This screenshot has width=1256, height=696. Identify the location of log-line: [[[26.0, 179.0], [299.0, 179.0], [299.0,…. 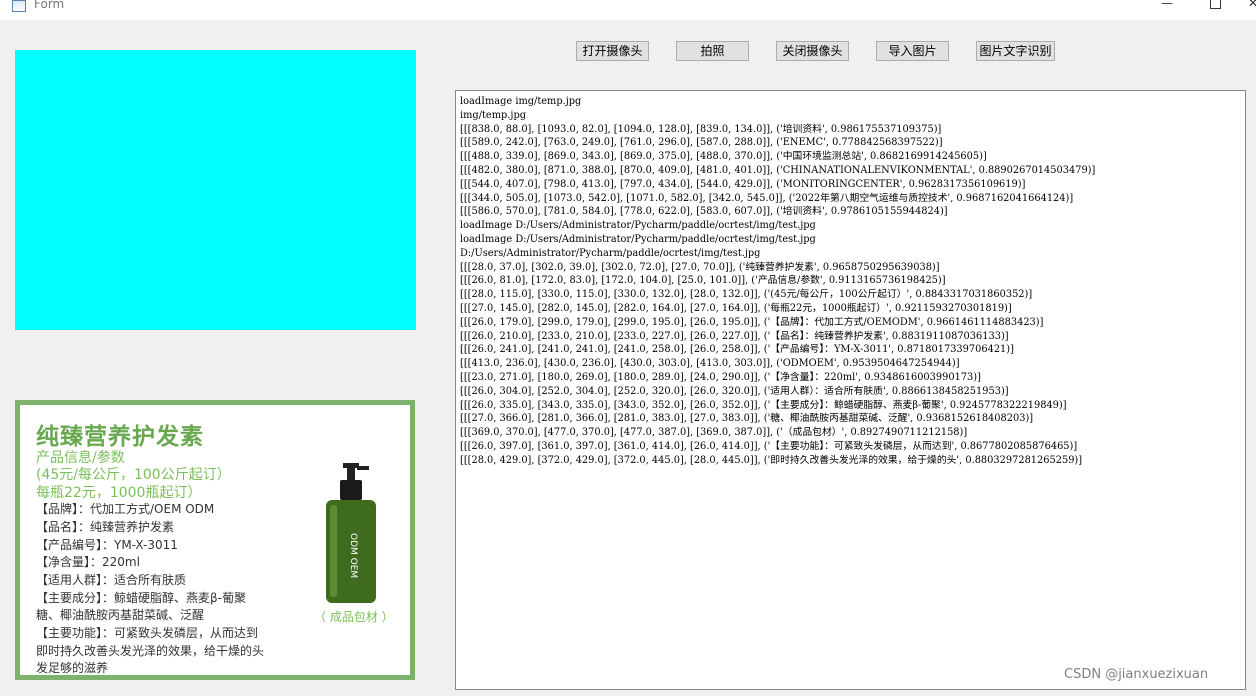
(752, 322).